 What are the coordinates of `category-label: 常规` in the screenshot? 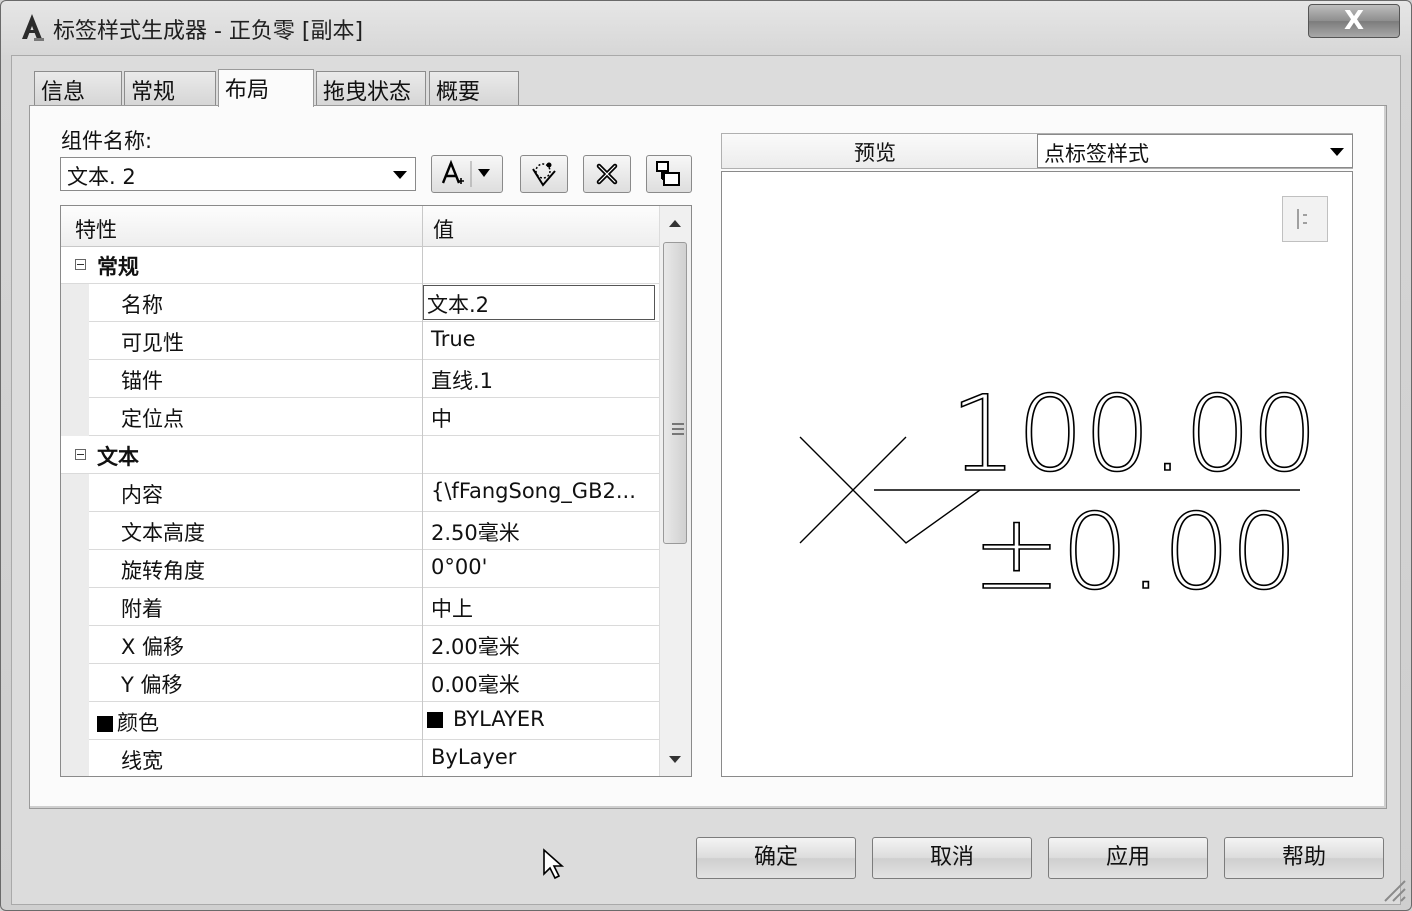 It's located at (118, 267).